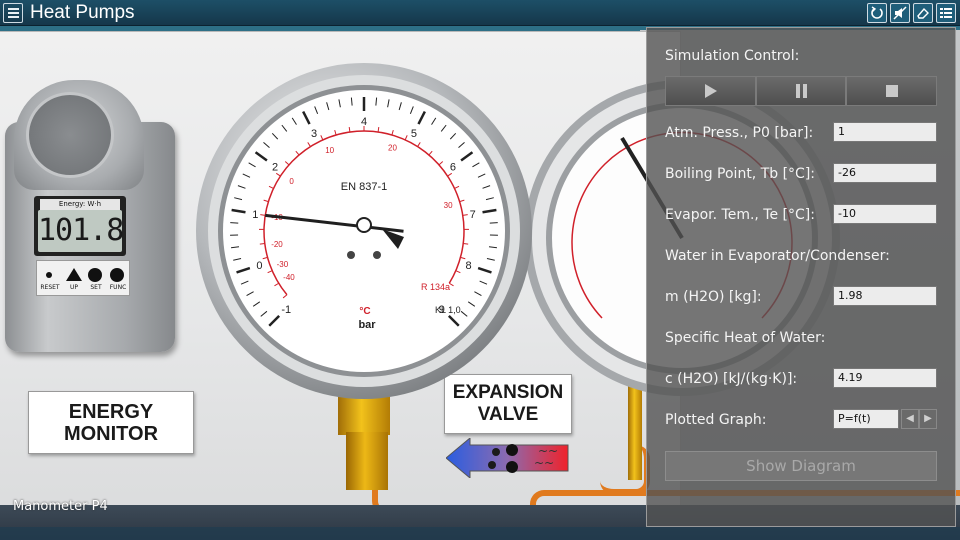 This screenshot has height=540, width=960. What do you see at coordinates (283, 264) in the screenshot?
I see `gauge-temp-label: -30` at bounding box center [283, 264].